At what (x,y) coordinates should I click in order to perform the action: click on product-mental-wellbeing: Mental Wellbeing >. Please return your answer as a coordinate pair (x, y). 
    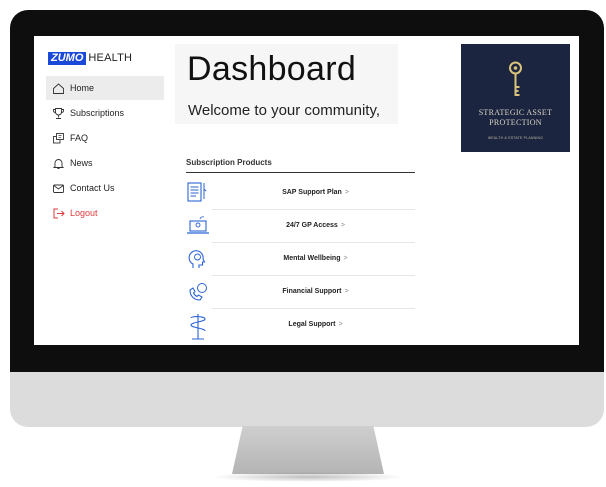
    Looking at the image, I should click on (300, 260).